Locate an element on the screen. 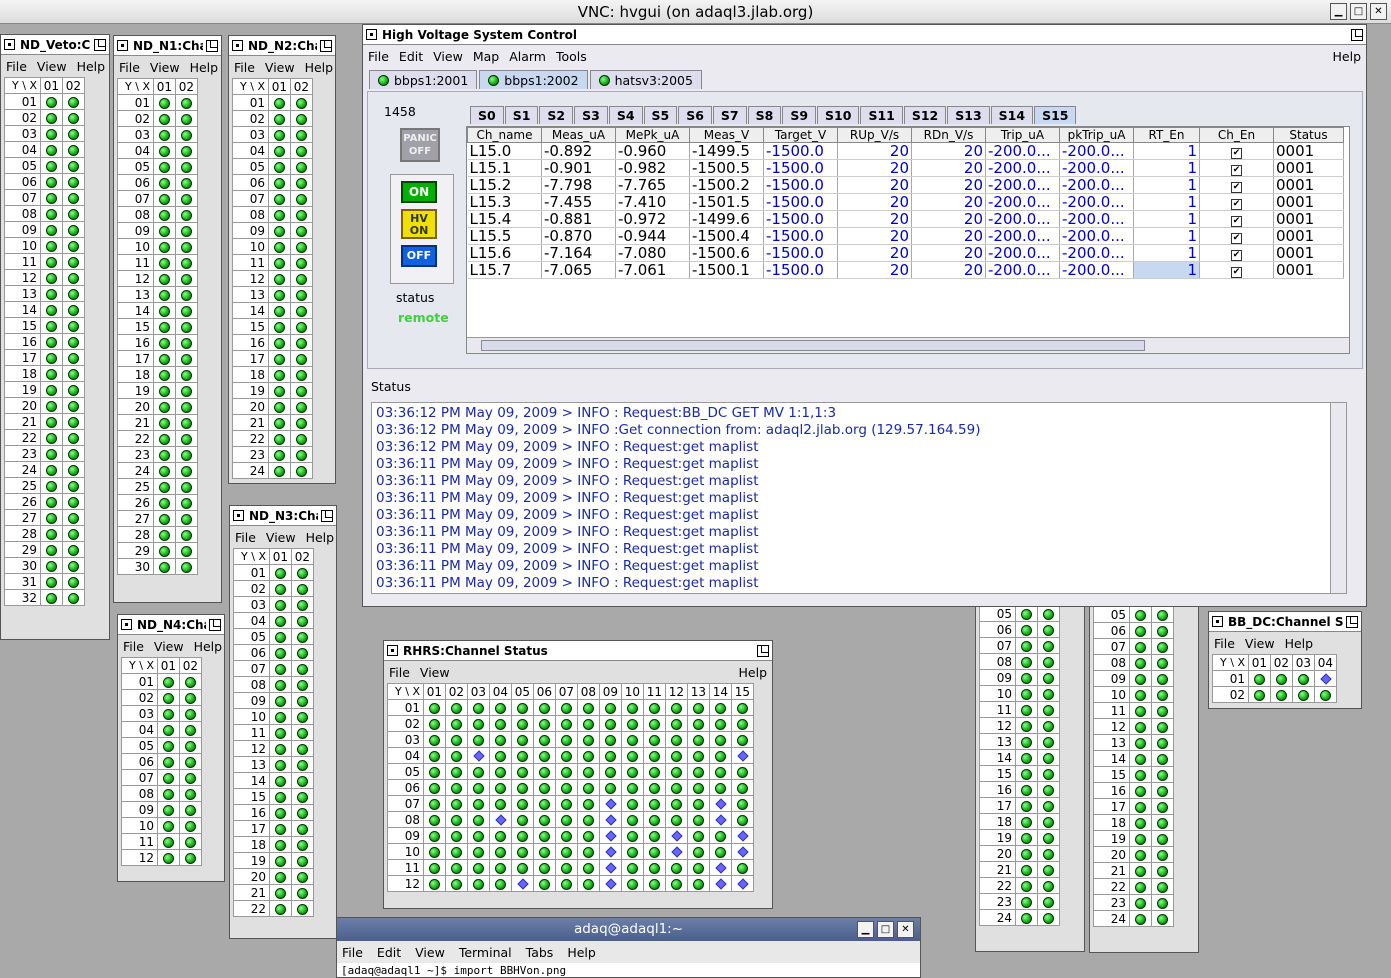 This screenshot has height=978, width=1391. slot-tab: S10 is located at coordinates (838, 115).